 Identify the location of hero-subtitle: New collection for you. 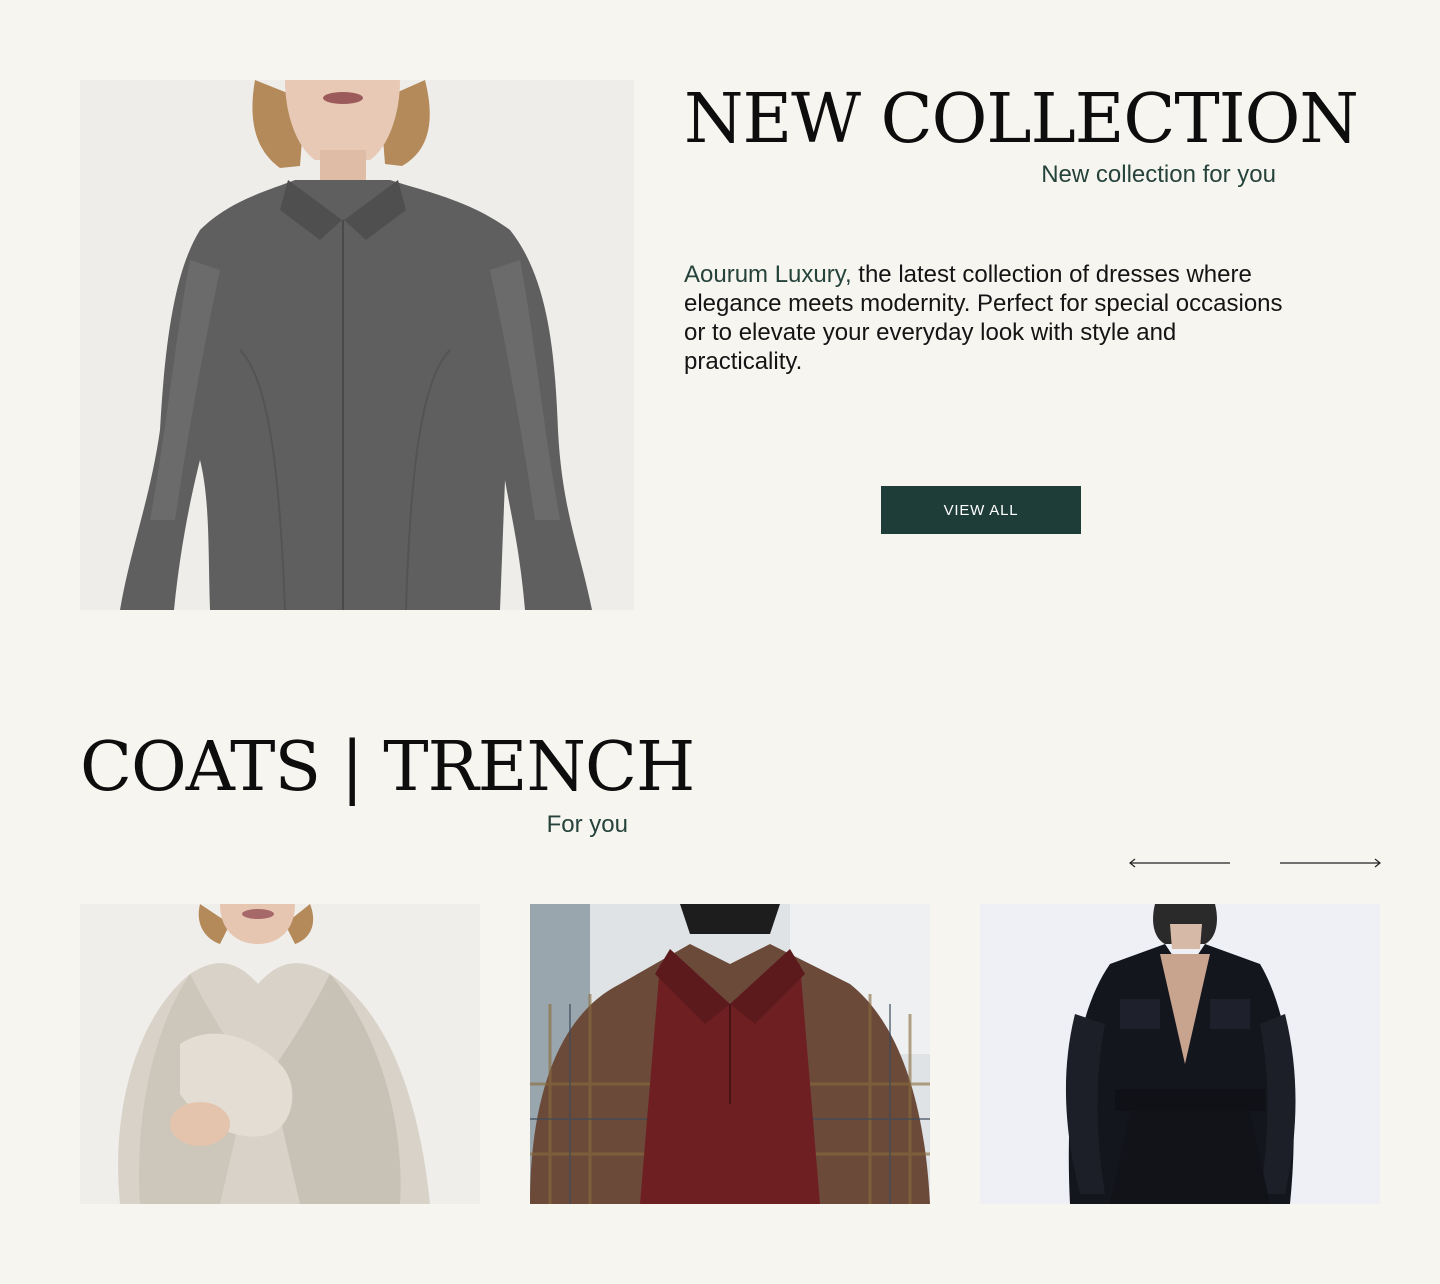
(1158, 174).